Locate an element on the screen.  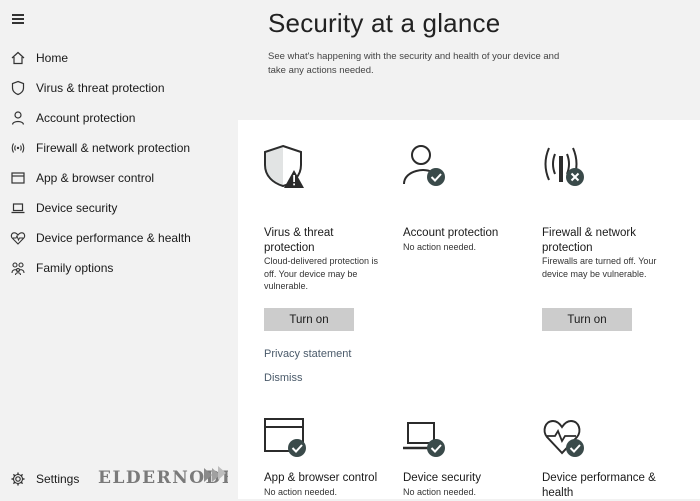
sidebar-item-label: Virus & threat protection is located at coordinates (100, 88).